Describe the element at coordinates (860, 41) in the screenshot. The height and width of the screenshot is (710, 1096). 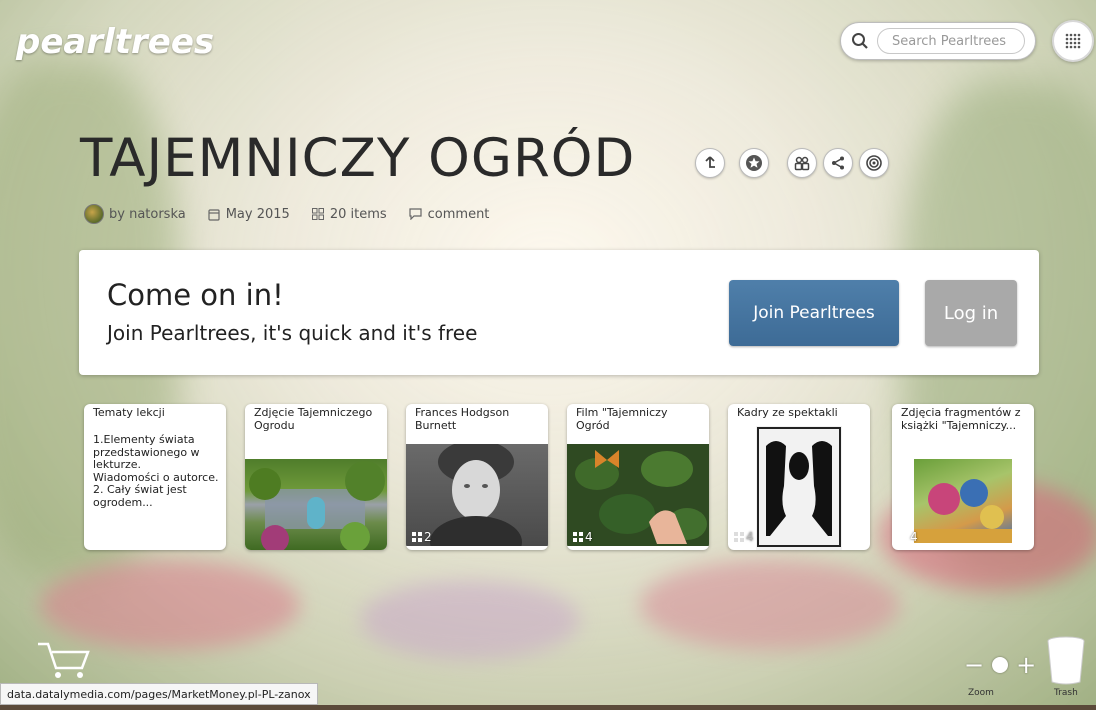
I see `search-icon` at that location.